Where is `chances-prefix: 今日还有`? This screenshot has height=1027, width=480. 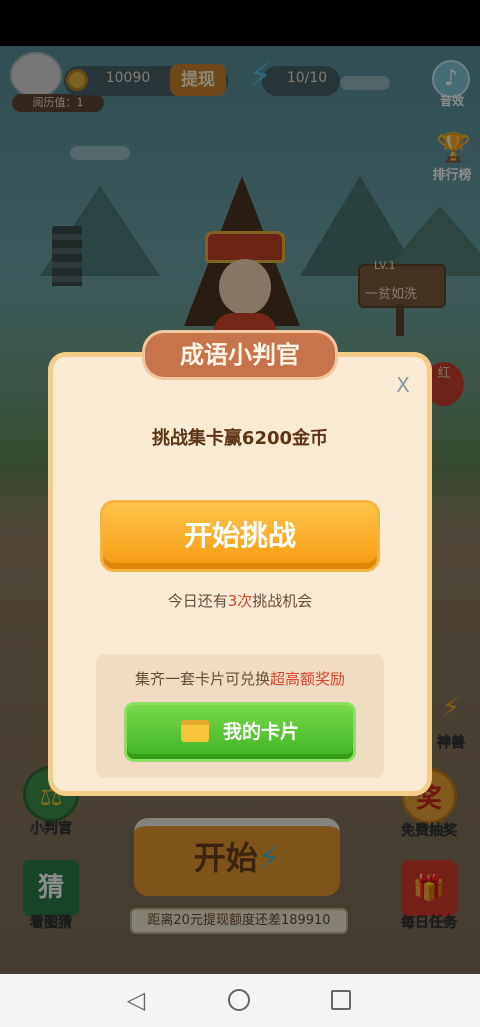 chances-prefix: 今日还有 is located at coordinates (197, 601).